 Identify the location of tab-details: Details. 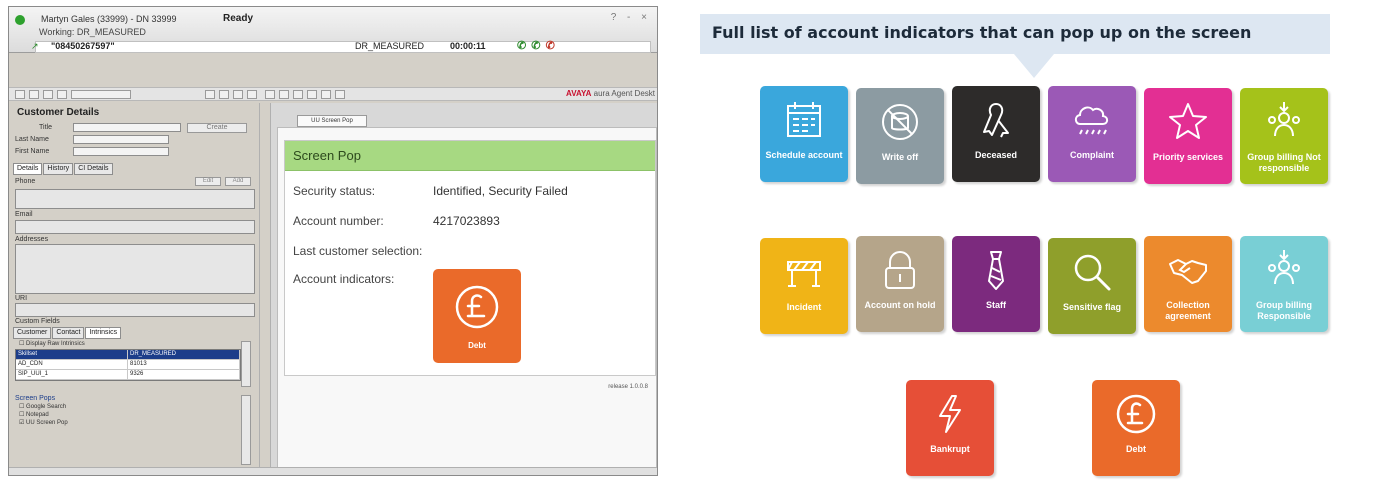
(28, 169).